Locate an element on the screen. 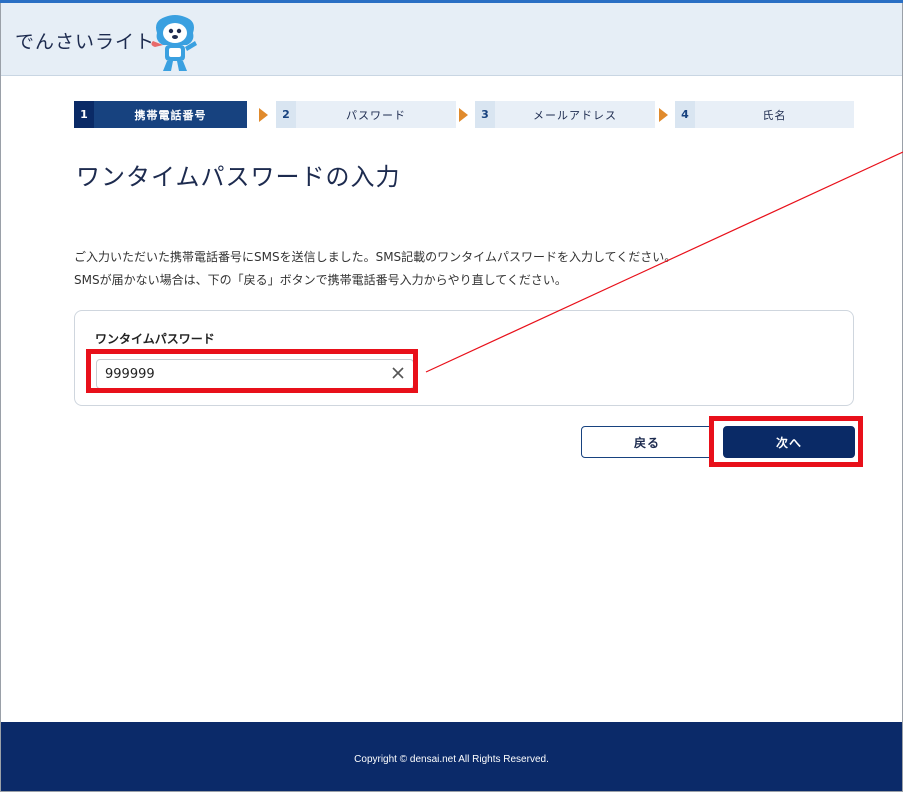  mascot-icon is located at coordinates (174, 43).